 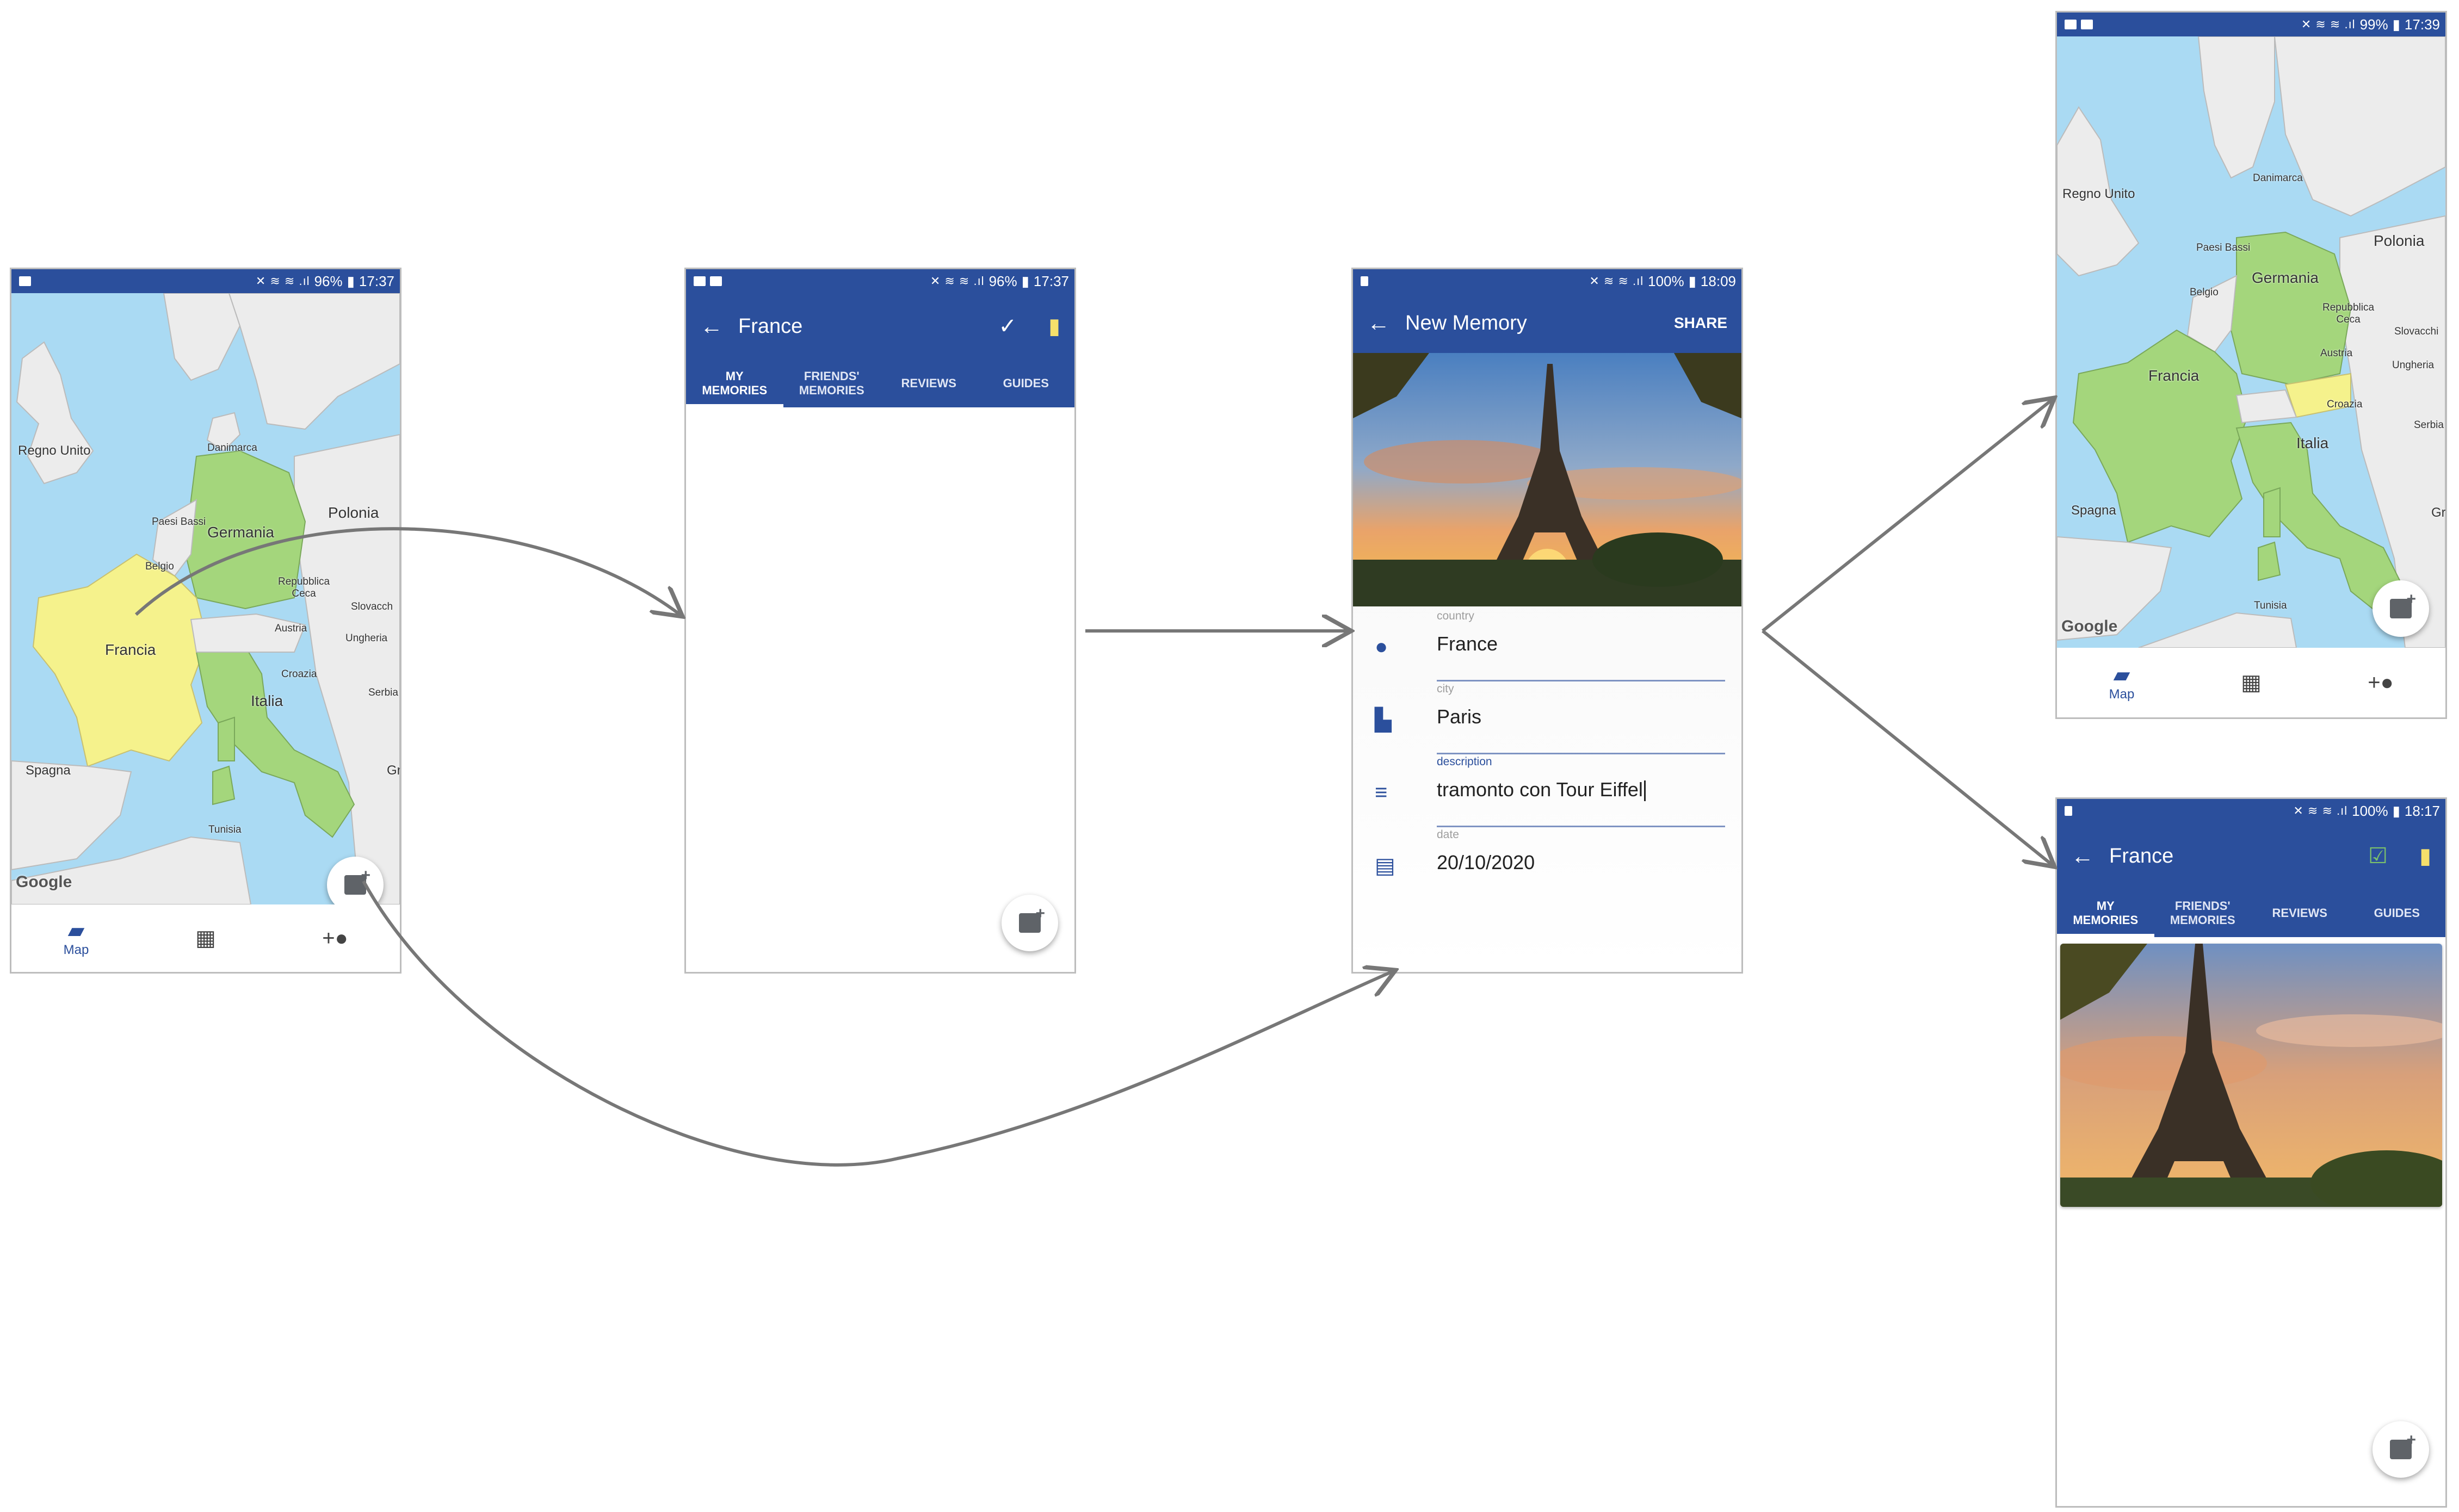 What do you see at coordinates (1907, 747) in the screenshot?
I see `arrow-new-memory-to-country` at bounding box center [1907, 747].